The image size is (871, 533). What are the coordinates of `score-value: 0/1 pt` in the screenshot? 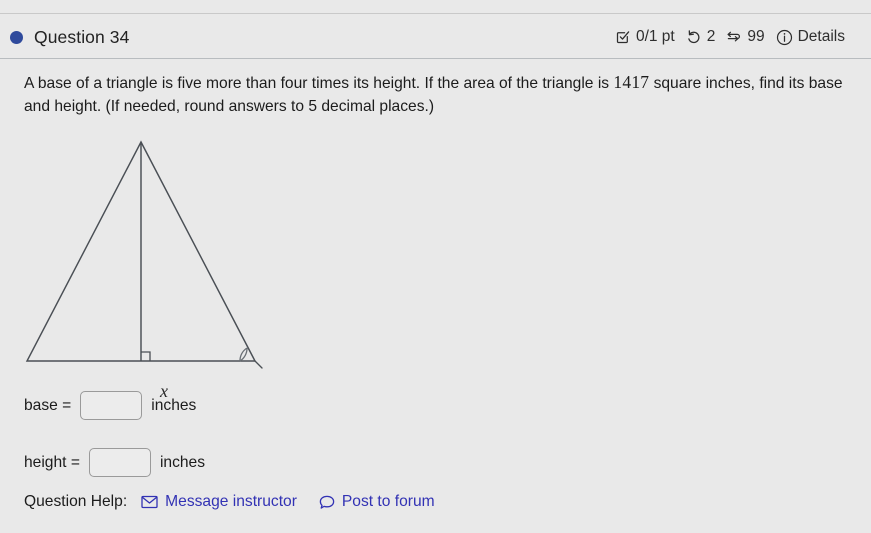 It's located at (655, 36).